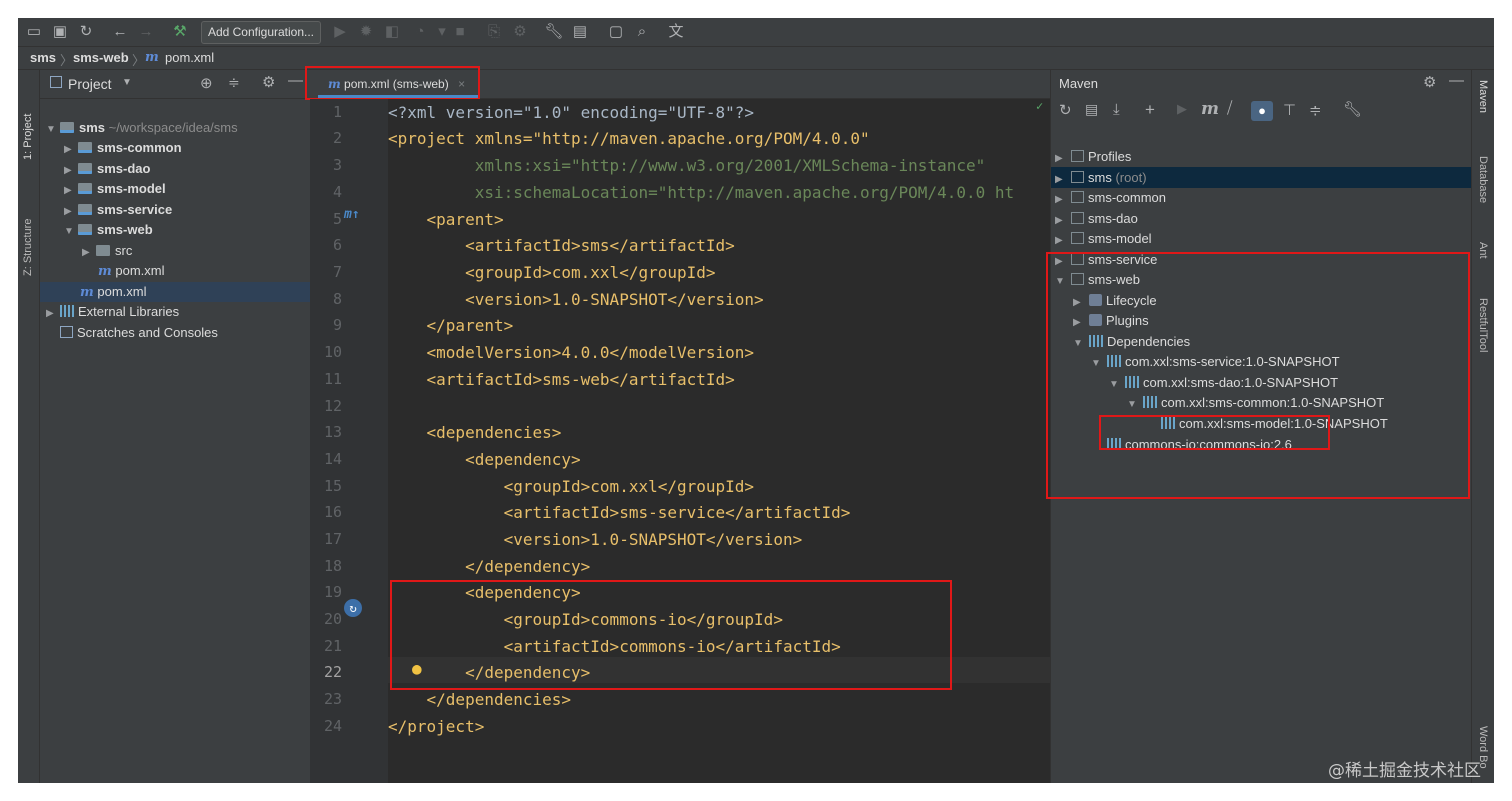 This screenshot has width=1512, height=801. Describe the element at coordinates (1110, 156) in the screenshot. I see `tree-item-label: Profiles` at that location.